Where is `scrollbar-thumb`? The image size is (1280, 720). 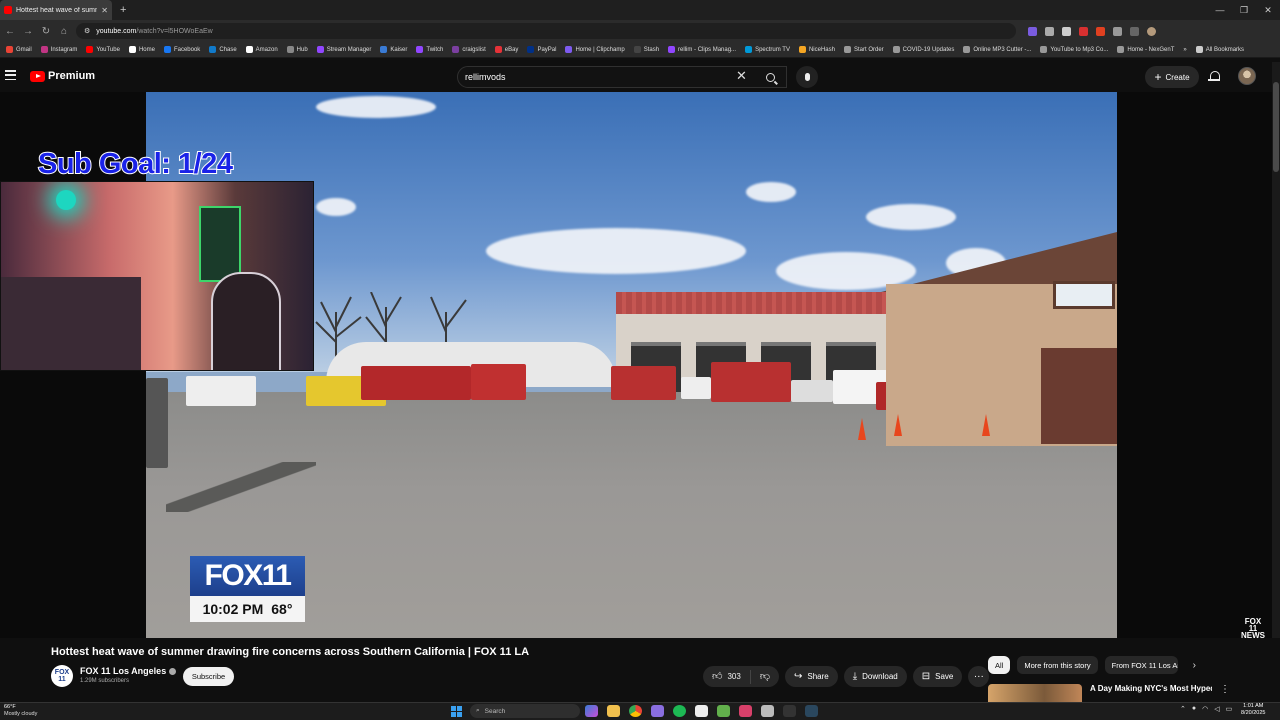
scrollbar-thumb is located at coordinates (1276, 127).